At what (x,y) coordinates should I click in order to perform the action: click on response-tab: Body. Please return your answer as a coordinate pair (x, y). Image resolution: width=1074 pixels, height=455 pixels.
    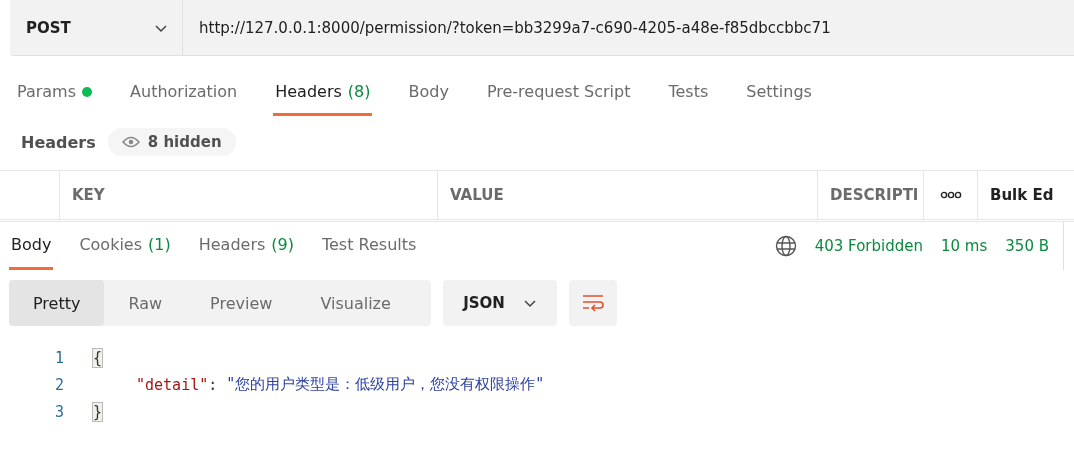
    Looking at the image, I should click on (31, 246).